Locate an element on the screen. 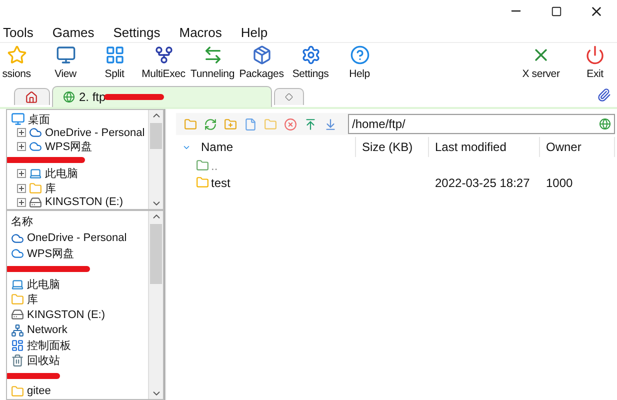  toolbar-button: View is located at coordinates (65, 61).